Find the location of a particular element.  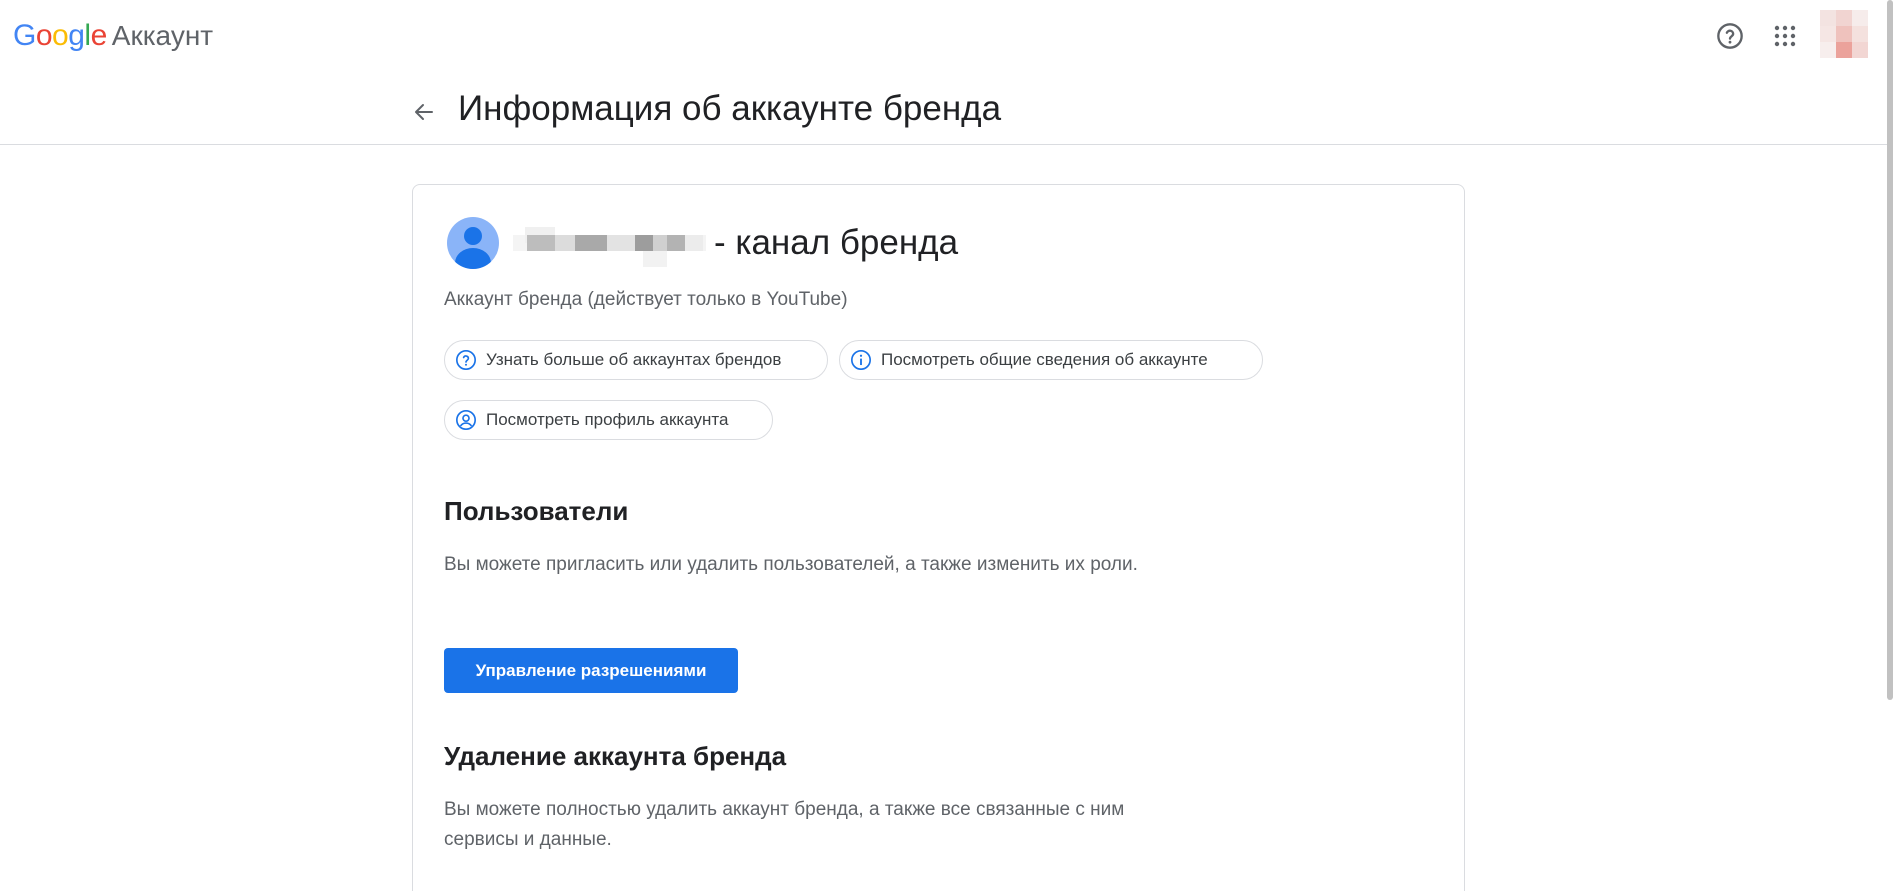

learn-brand-accounts-chip: Узнать больше об аккаунтах брендов is located at coordinates (636, 360).